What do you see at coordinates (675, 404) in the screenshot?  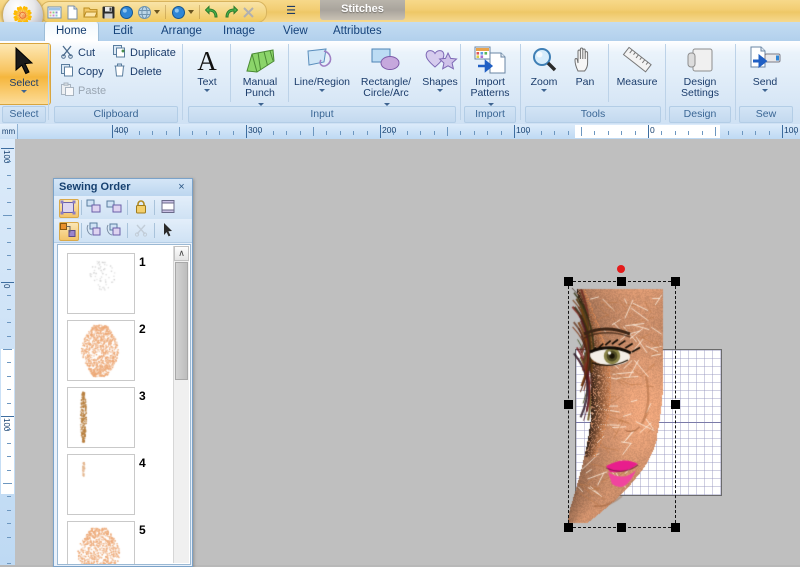 I see `handle-middle-right` at bounding box center [675, 404].